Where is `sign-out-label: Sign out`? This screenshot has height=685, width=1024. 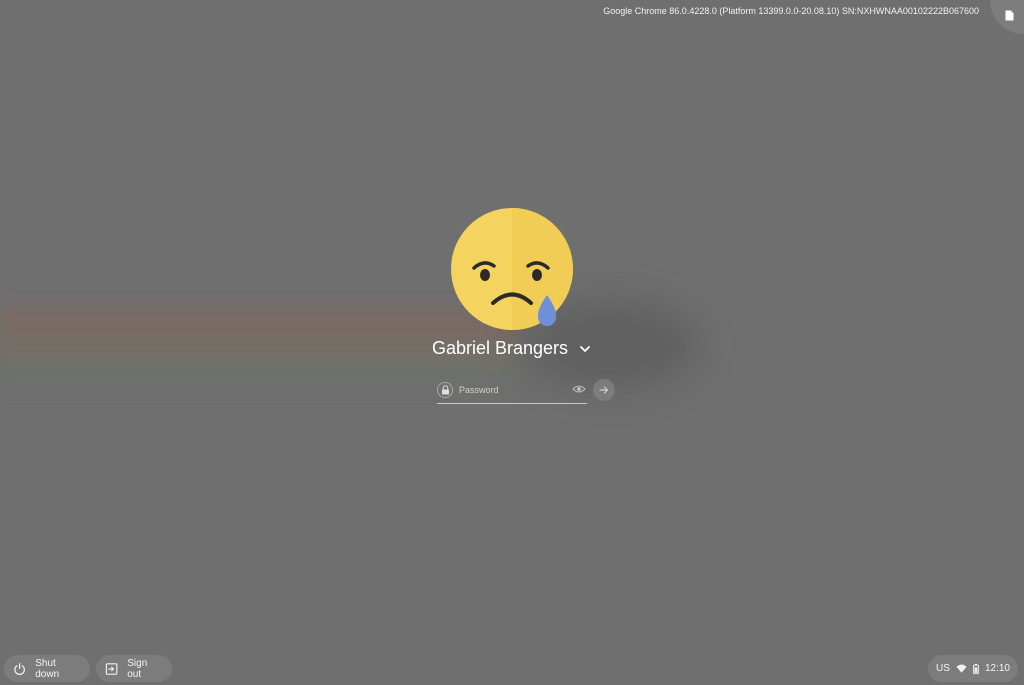
sign-out-label: Sign out is located at coordinates (137, 668).